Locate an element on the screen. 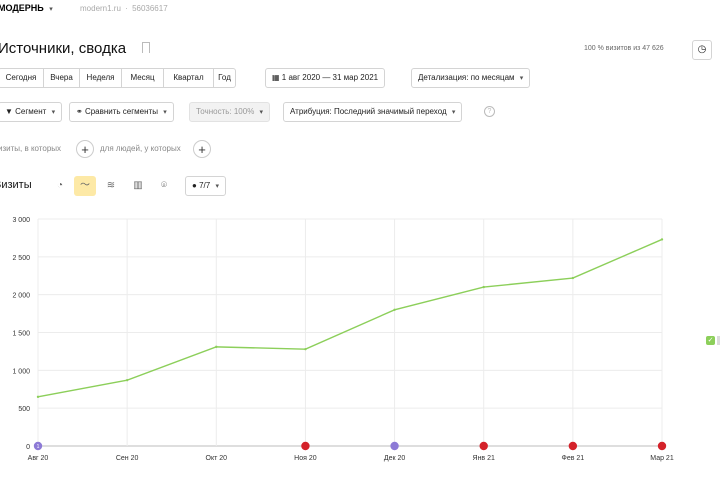 Image resolution: width=720 pixels, height=480 pixels. x-tick-label: Дек 20 is located at coordinates (395, 458).